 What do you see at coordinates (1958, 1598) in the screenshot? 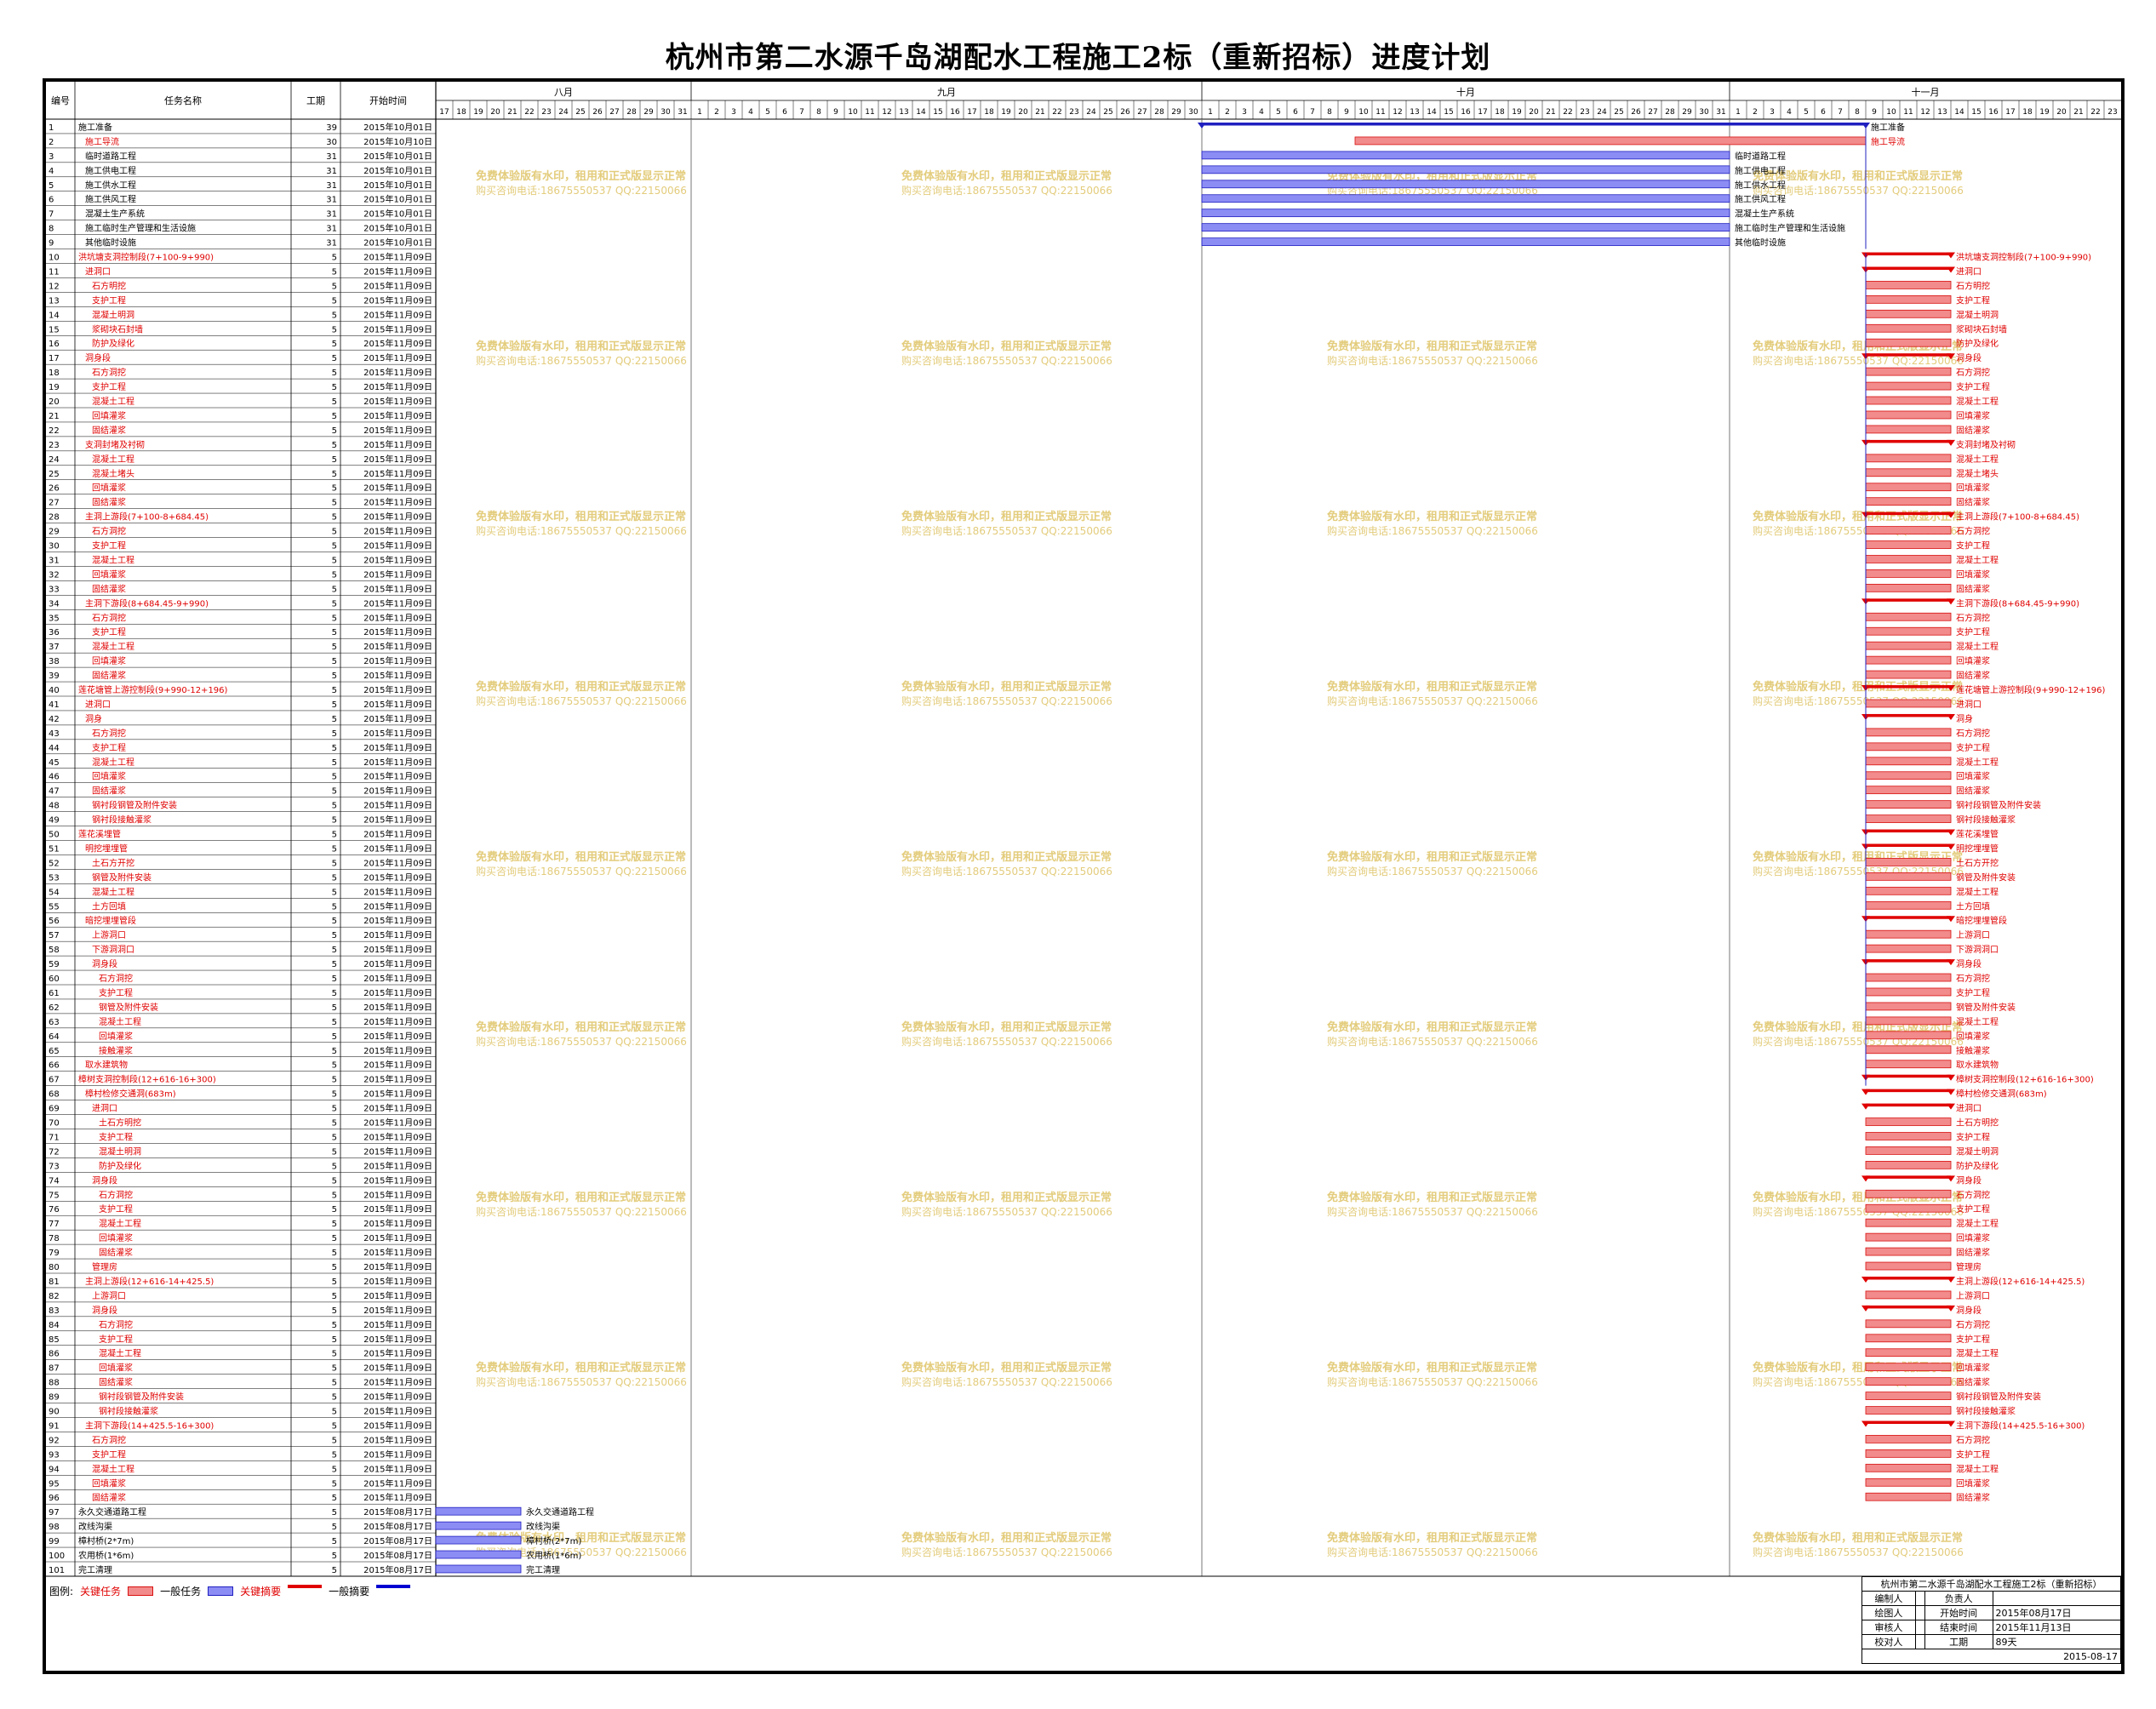
I see `info-cell: 负责人` at bounding box center [1958, 1598].